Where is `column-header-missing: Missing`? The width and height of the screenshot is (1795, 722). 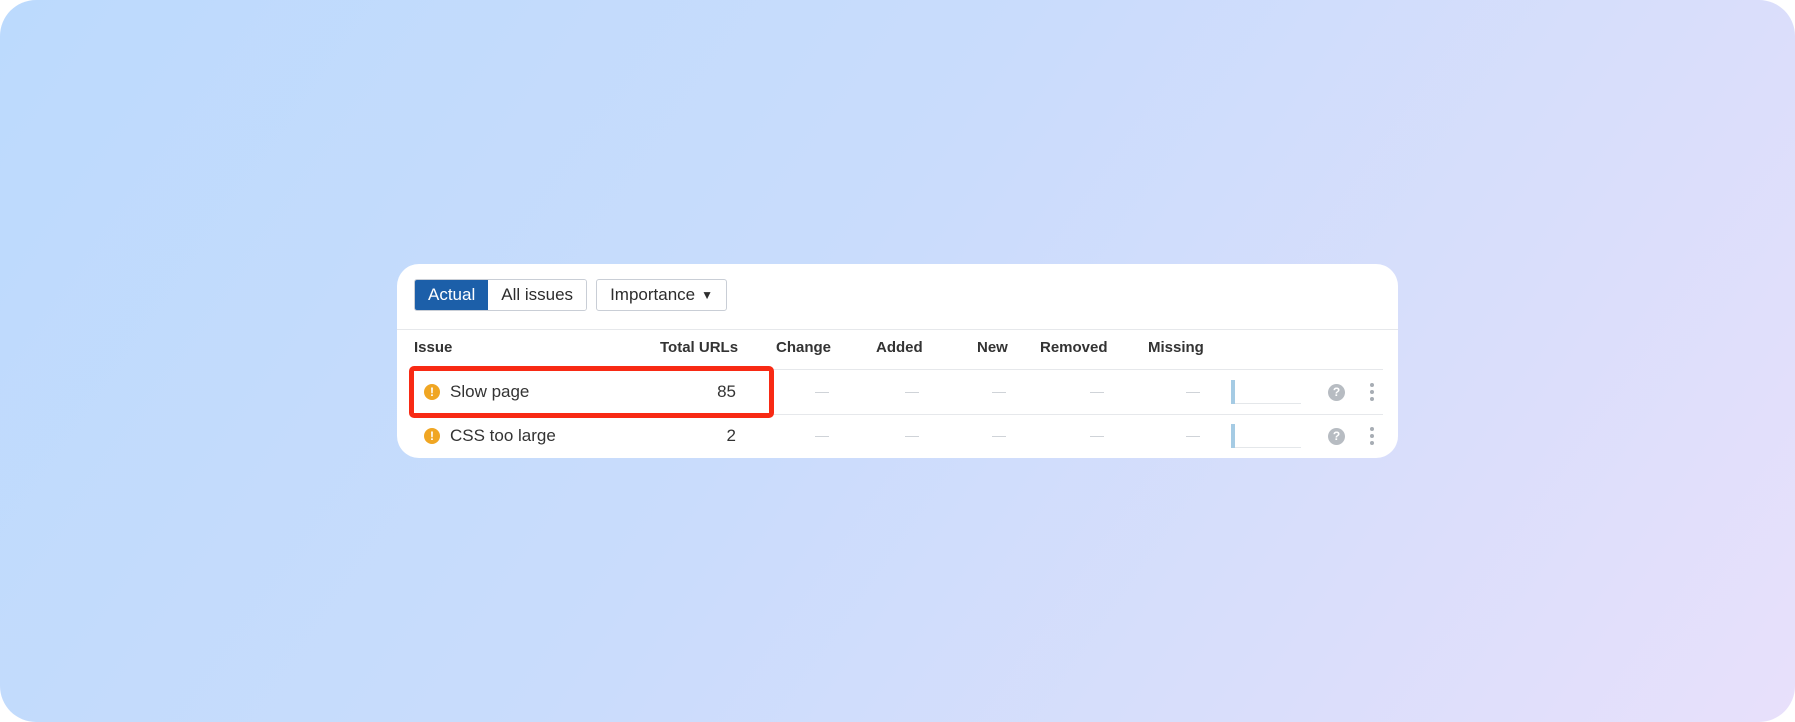
column-header-missing: Missing is located at coordinates (1176, 347).